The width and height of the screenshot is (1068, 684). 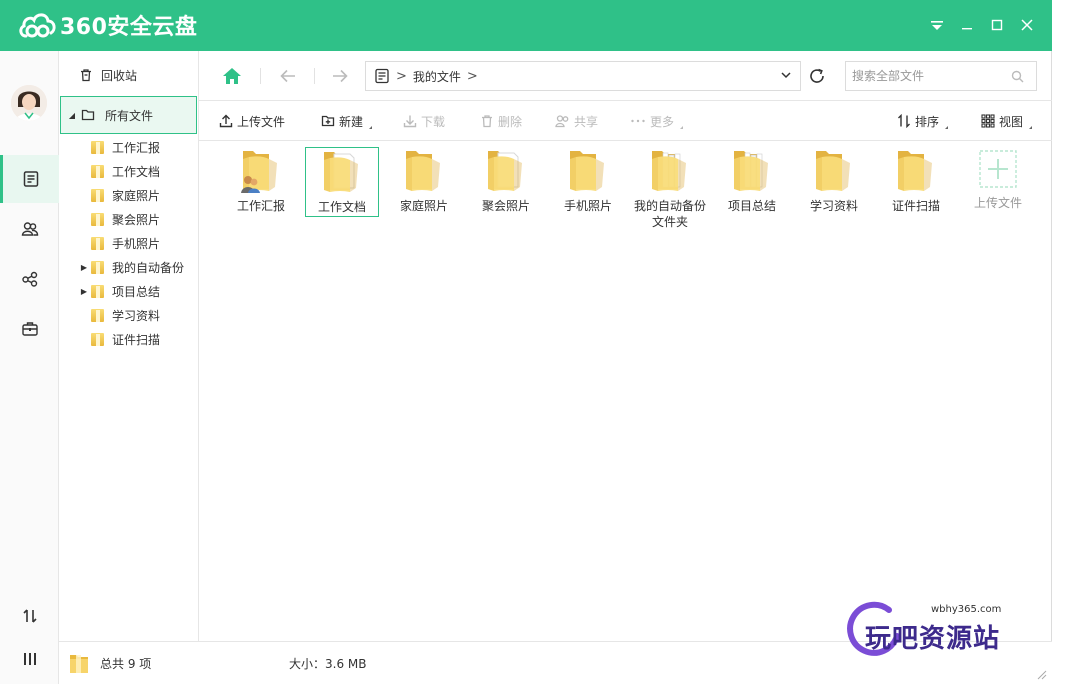 I want to click on upload-button: 上传文件, so click(x=252, y=121).